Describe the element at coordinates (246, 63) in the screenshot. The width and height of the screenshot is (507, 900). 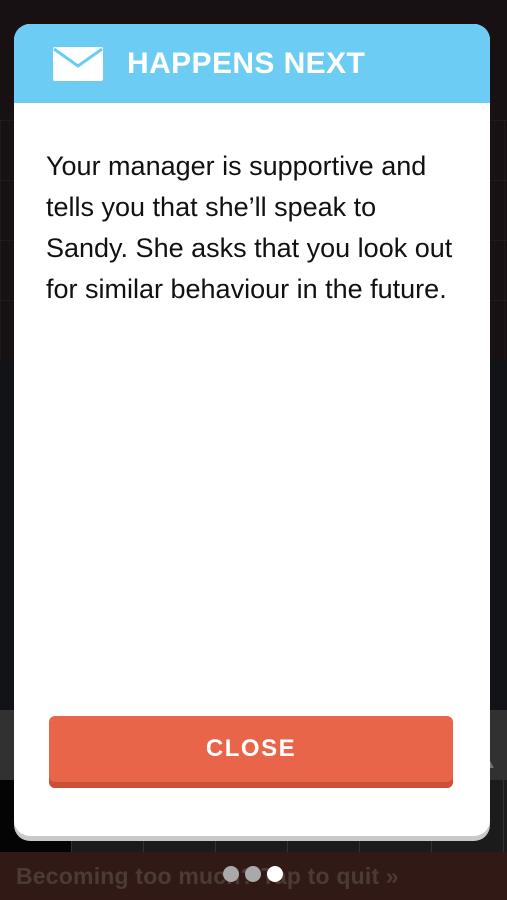
I see `modal-title: HAPPENS NEXT` at that location.